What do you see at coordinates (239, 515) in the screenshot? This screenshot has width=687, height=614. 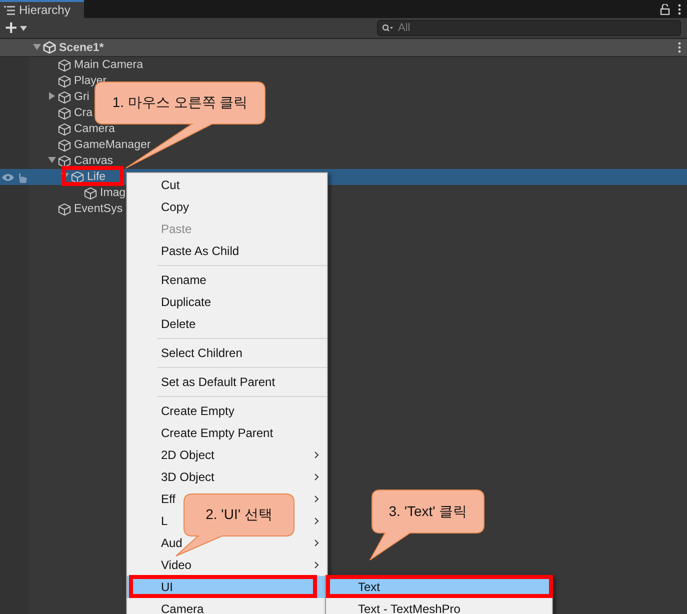 I see `callout-text: 2. 'UI' 선택` at bounding box center [239, 515].